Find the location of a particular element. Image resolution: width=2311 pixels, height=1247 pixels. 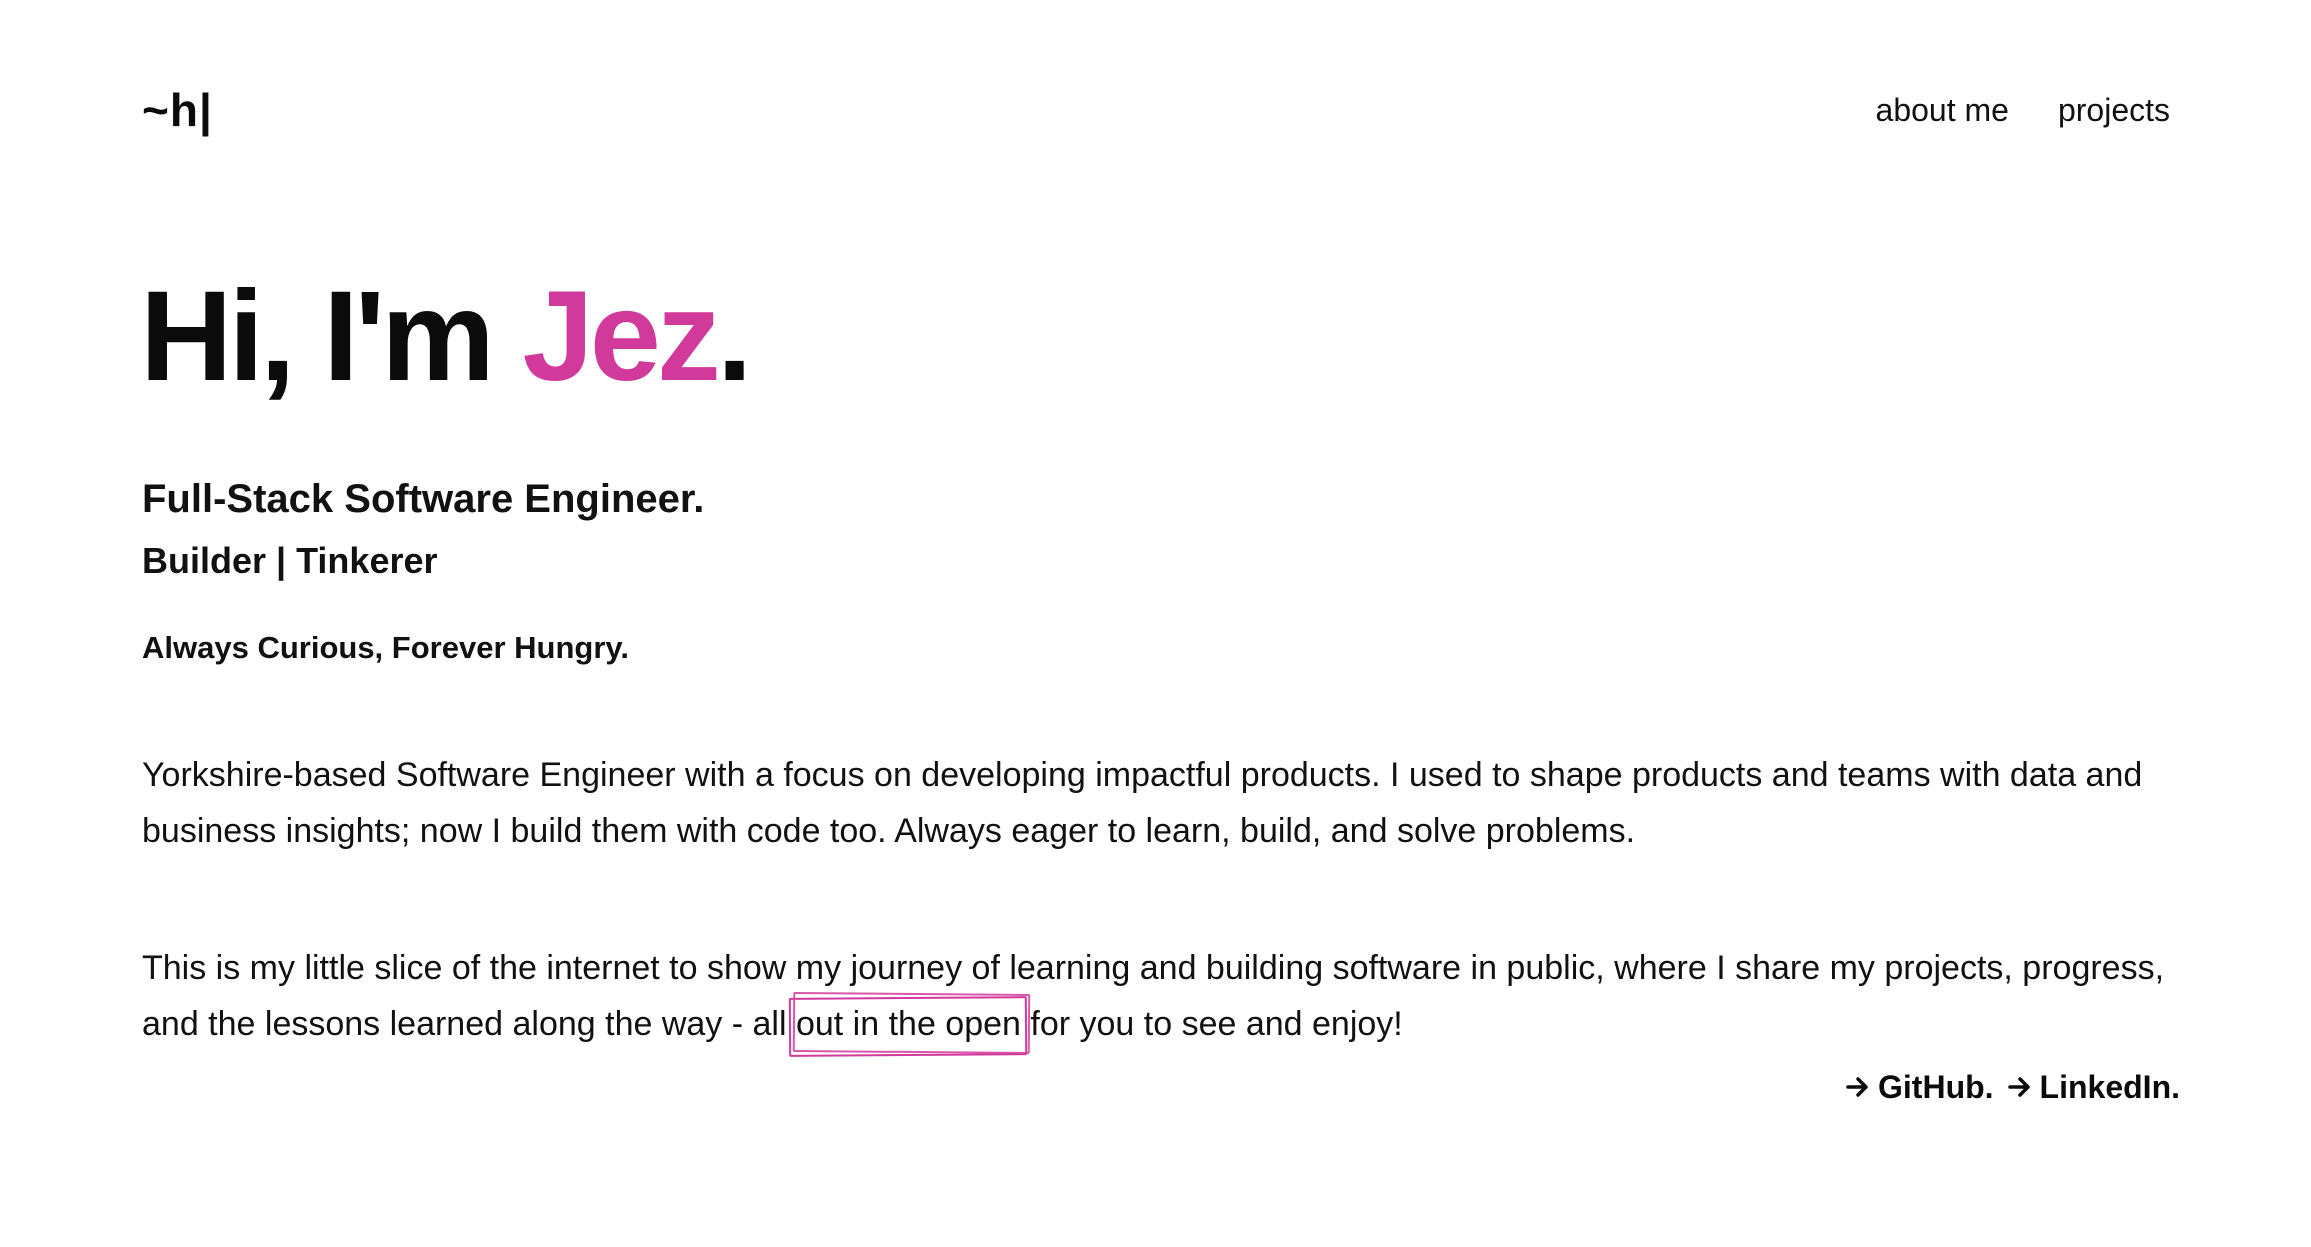

hero-punct: . is located at coordinates (734, 336).